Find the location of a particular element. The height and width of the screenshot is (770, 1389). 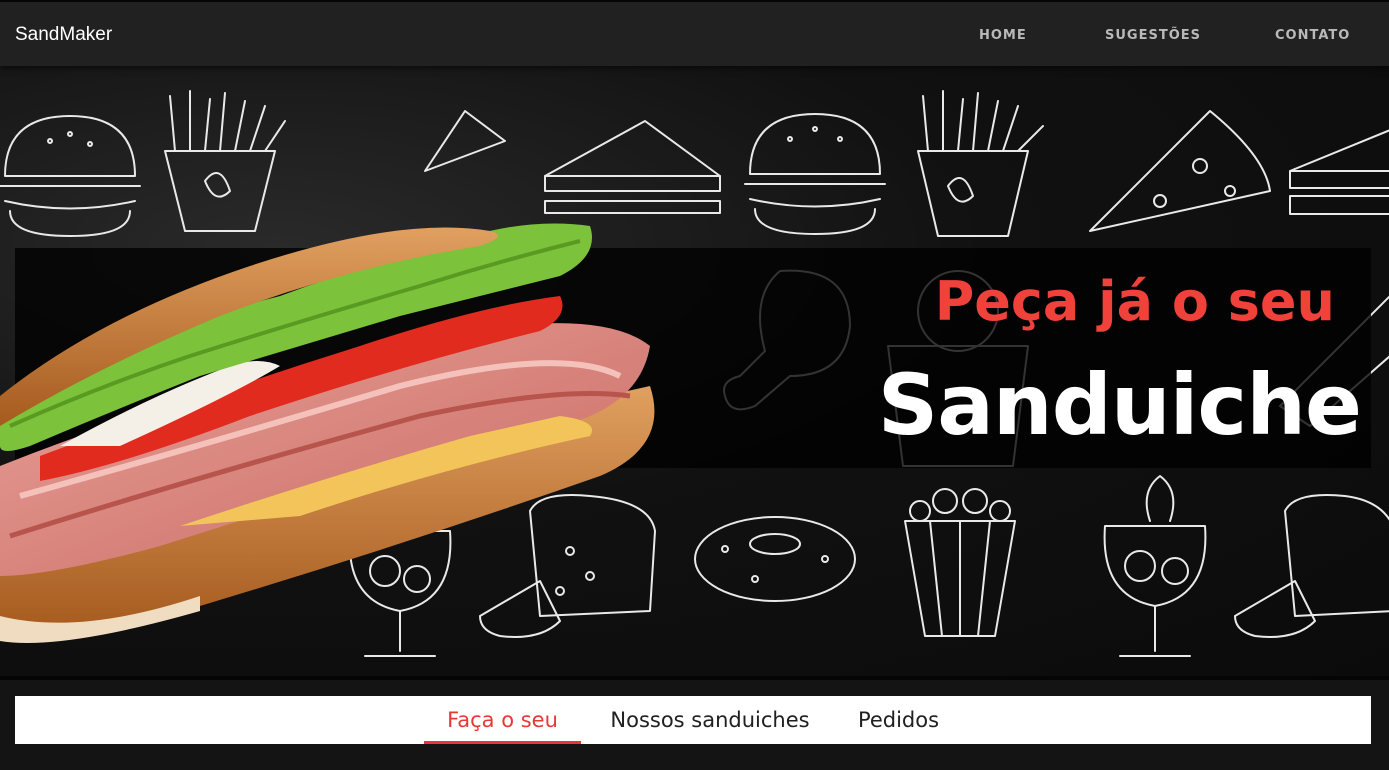

top-navbar: SandMaker HOME SUGESTÕES CONTATO is located at coordinates (694, 33).